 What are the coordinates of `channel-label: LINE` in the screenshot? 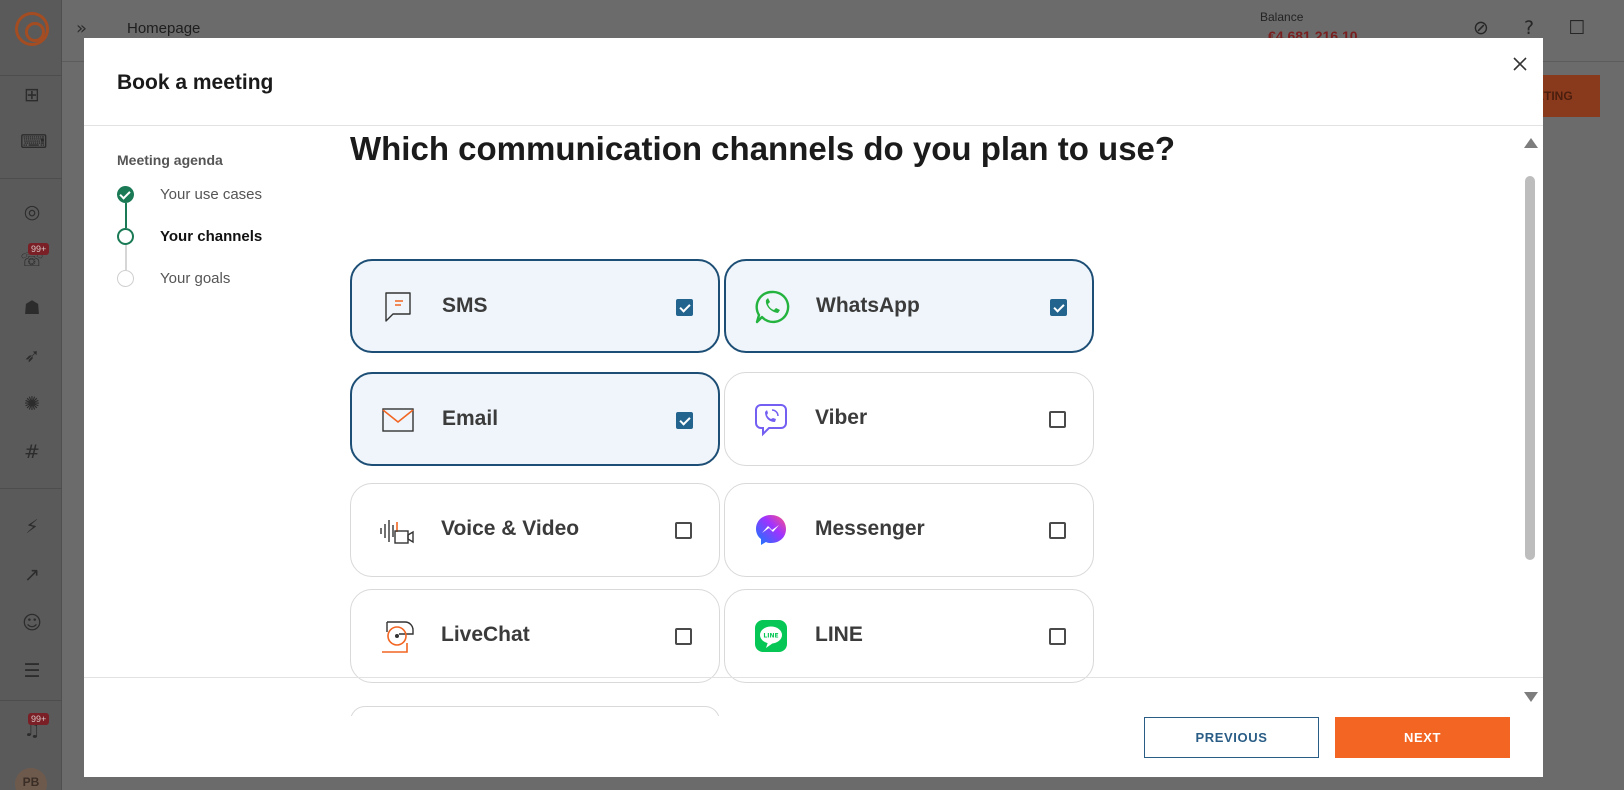 It's located at (839, 634).